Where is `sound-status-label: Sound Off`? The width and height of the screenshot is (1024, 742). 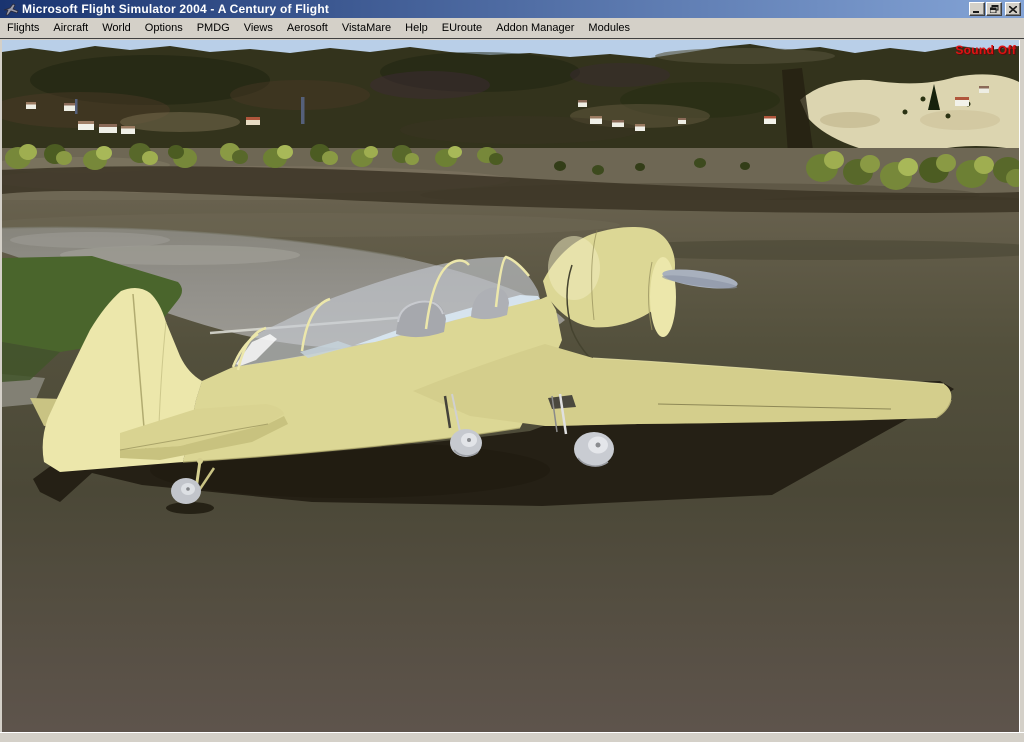 sound-status-label: Sound Off is located at coordinates (985, 50).